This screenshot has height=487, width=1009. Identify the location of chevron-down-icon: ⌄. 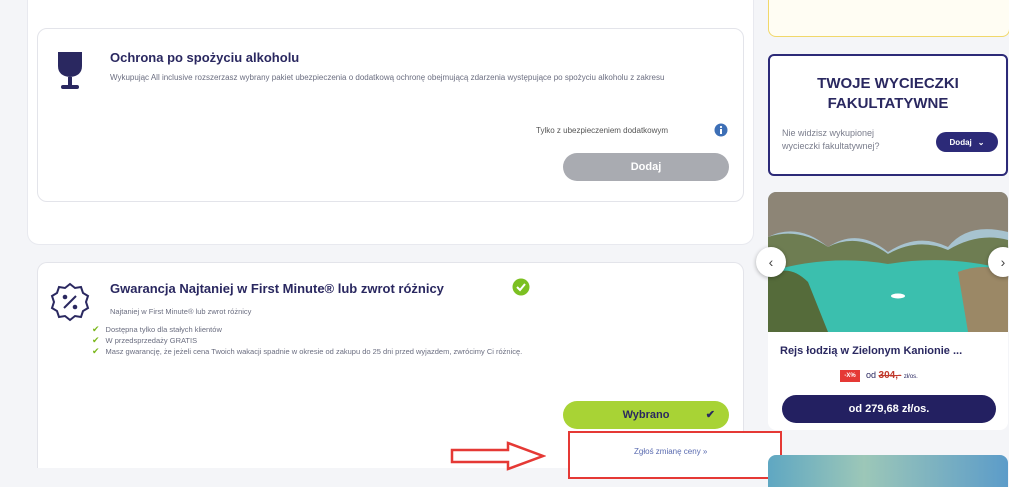
(981, 142).